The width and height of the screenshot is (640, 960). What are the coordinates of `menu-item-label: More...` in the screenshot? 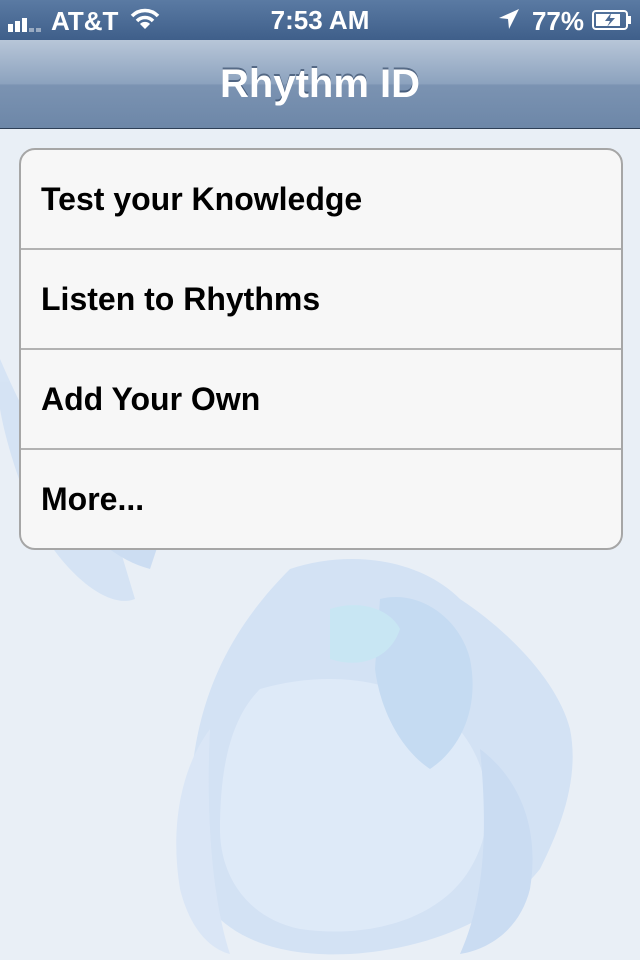 It's located at (93, 498).